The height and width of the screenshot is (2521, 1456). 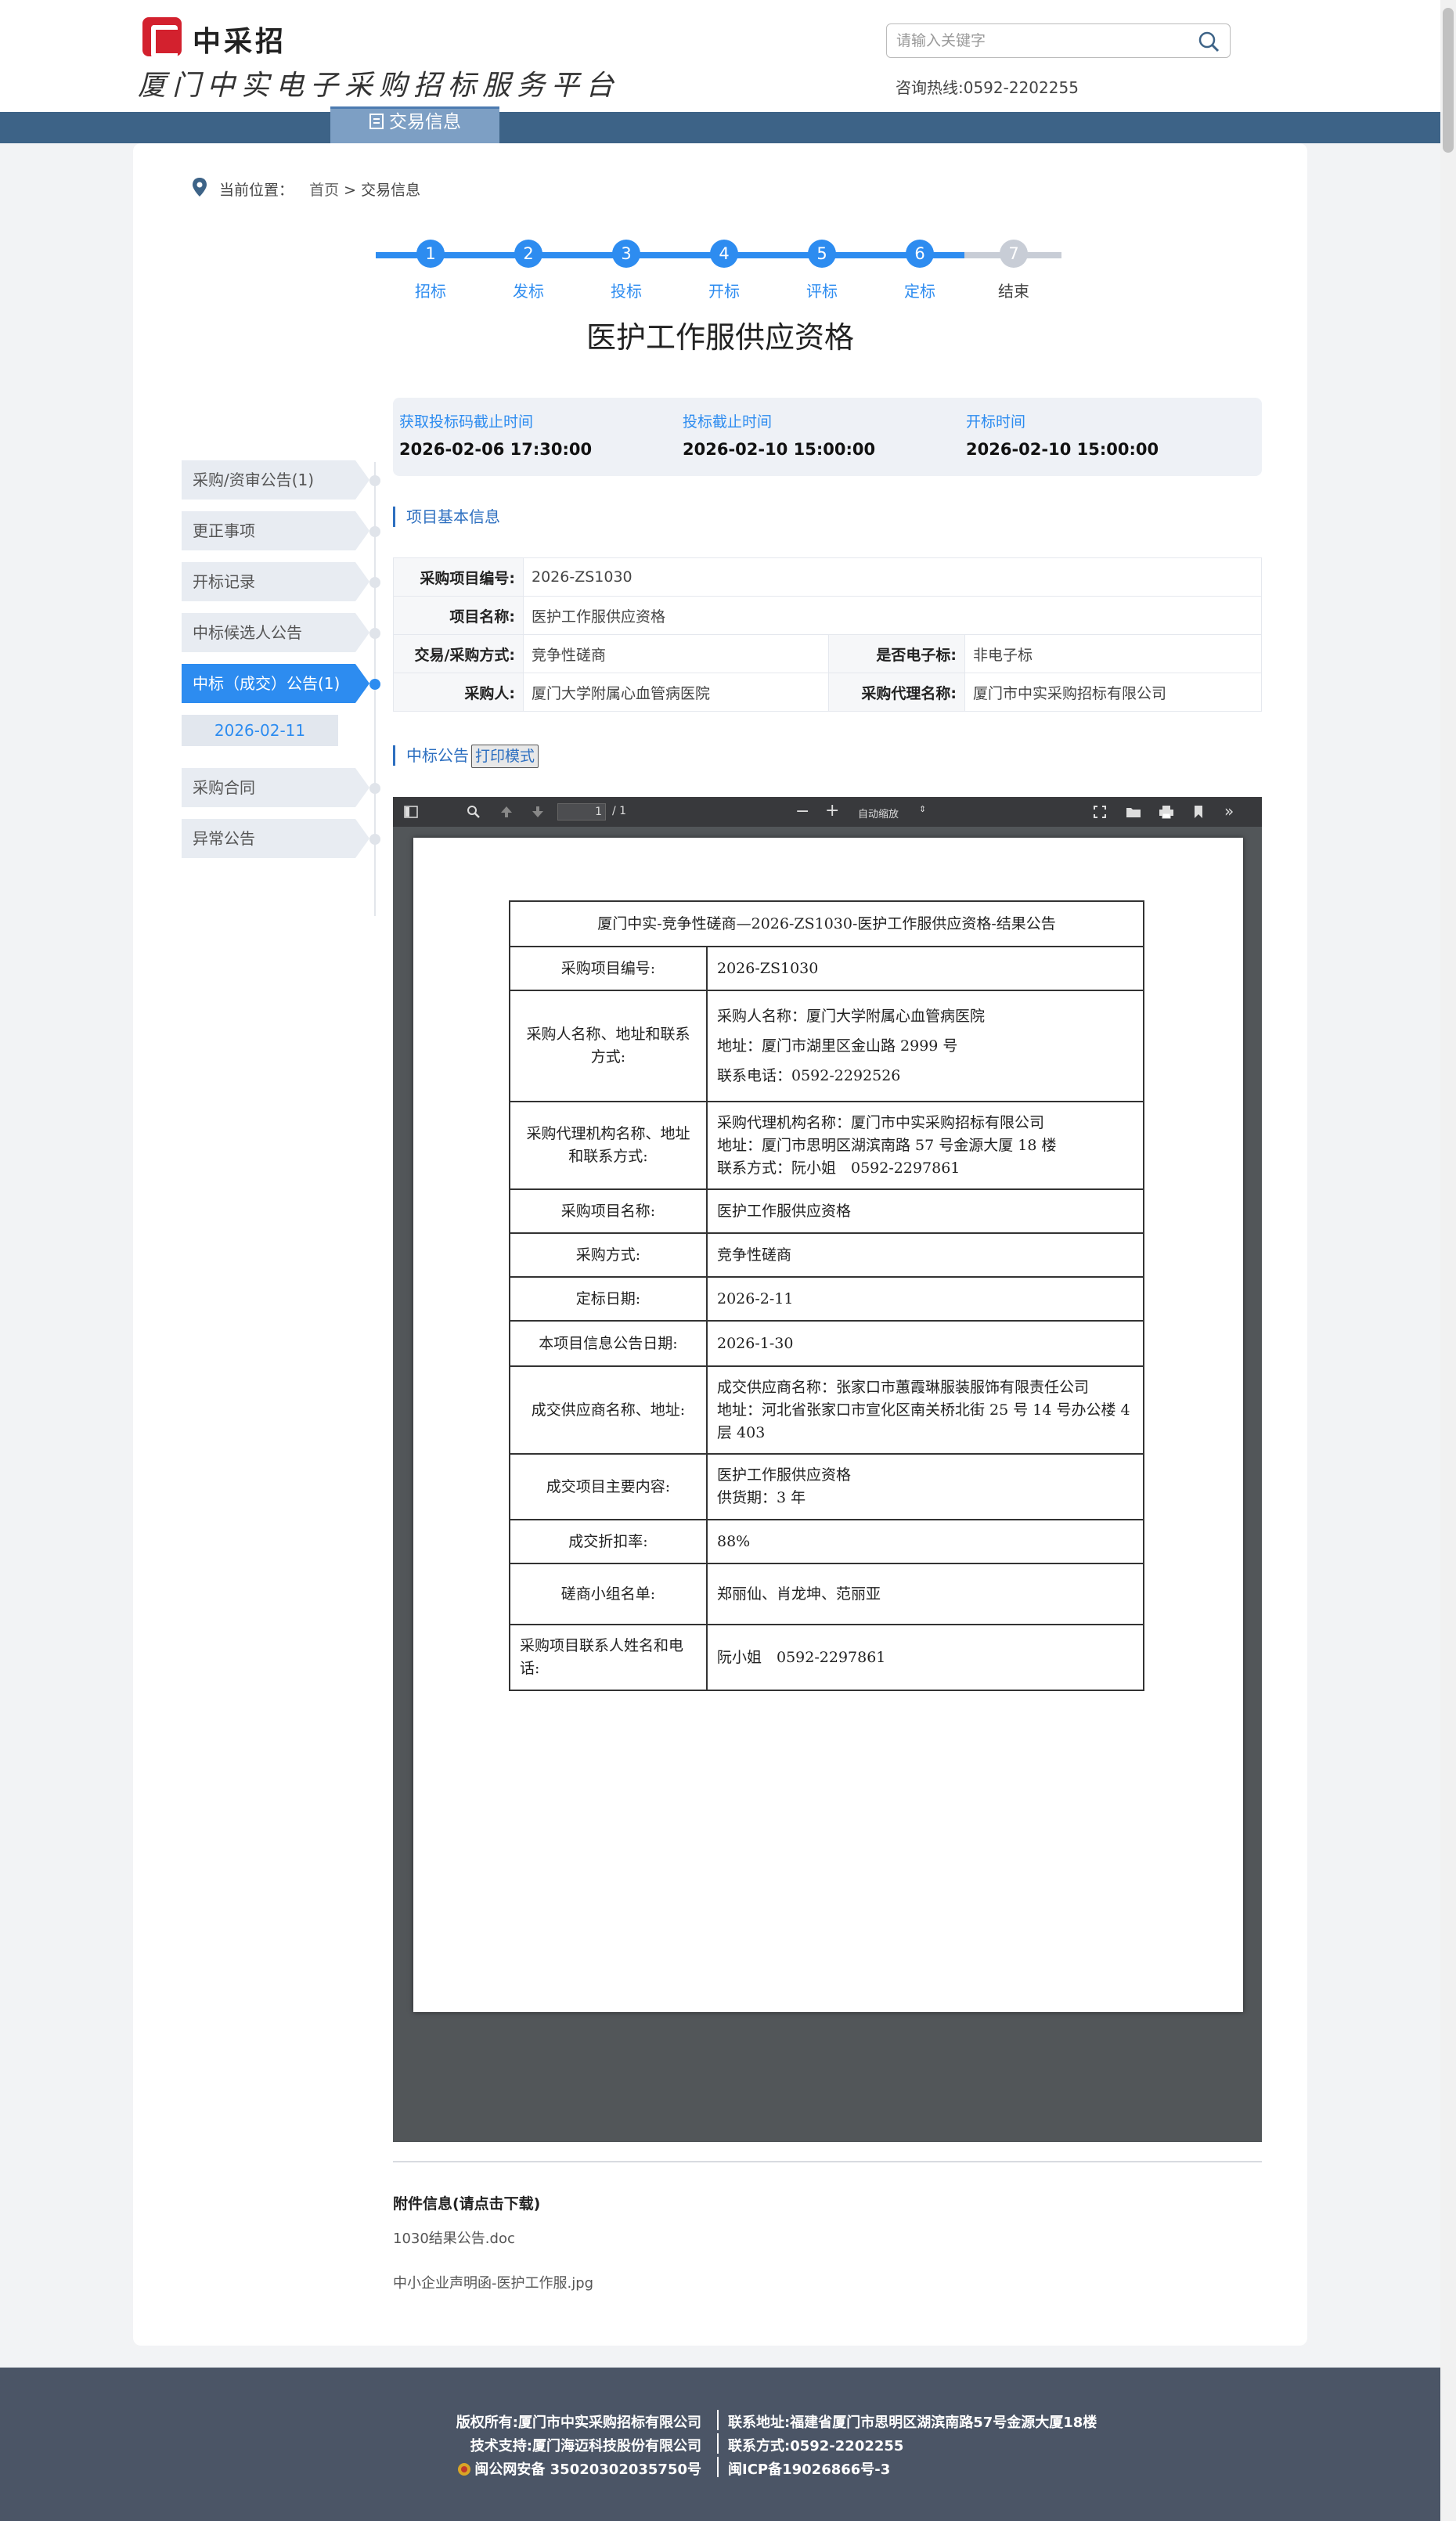 What do you see at coordinates (260, 730) in the screenshot?
I see `sidebar-award-date: 2026-02-11` at bounding box center [260, 730].